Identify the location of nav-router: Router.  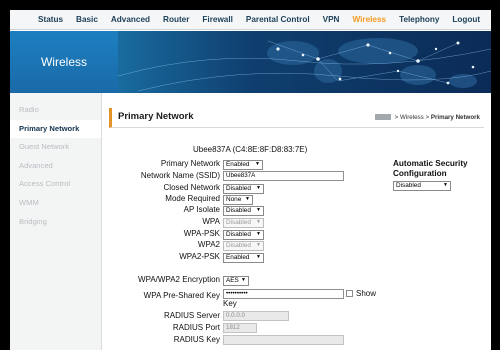
(176, 19).